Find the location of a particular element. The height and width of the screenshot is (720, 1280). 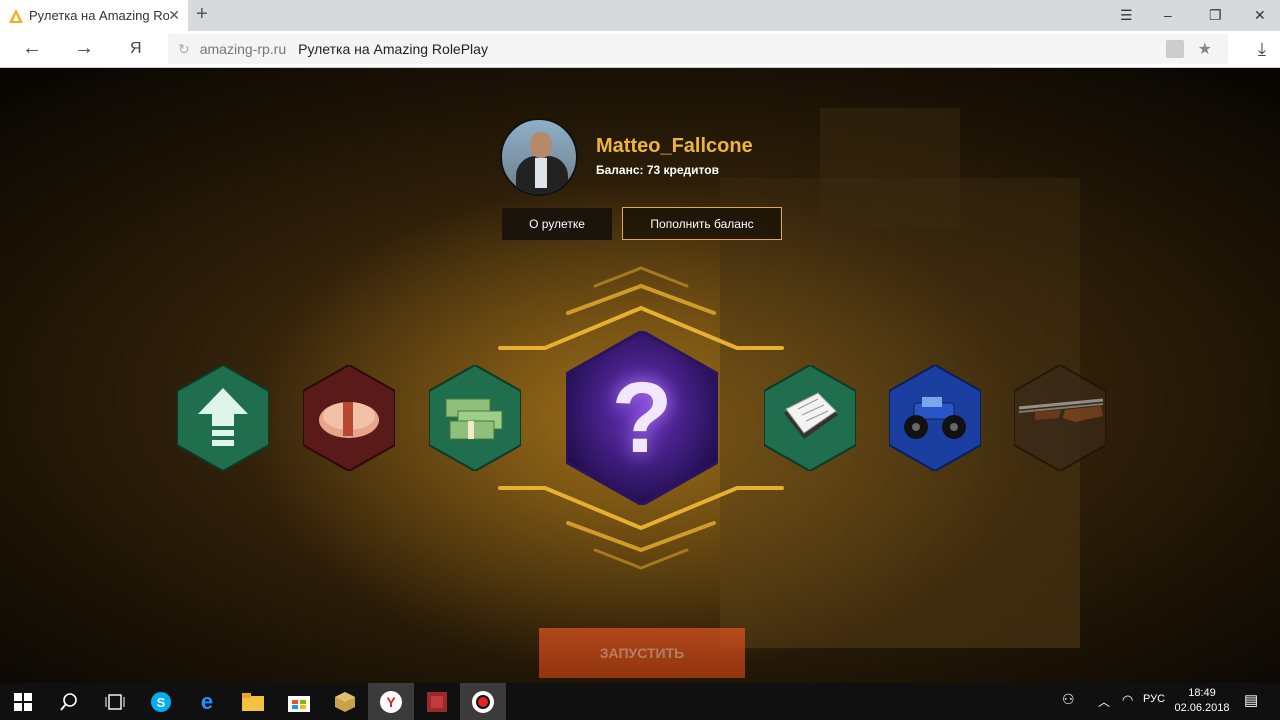

bookmark-star-icon: ★ is located at coordinates (1205, 49).